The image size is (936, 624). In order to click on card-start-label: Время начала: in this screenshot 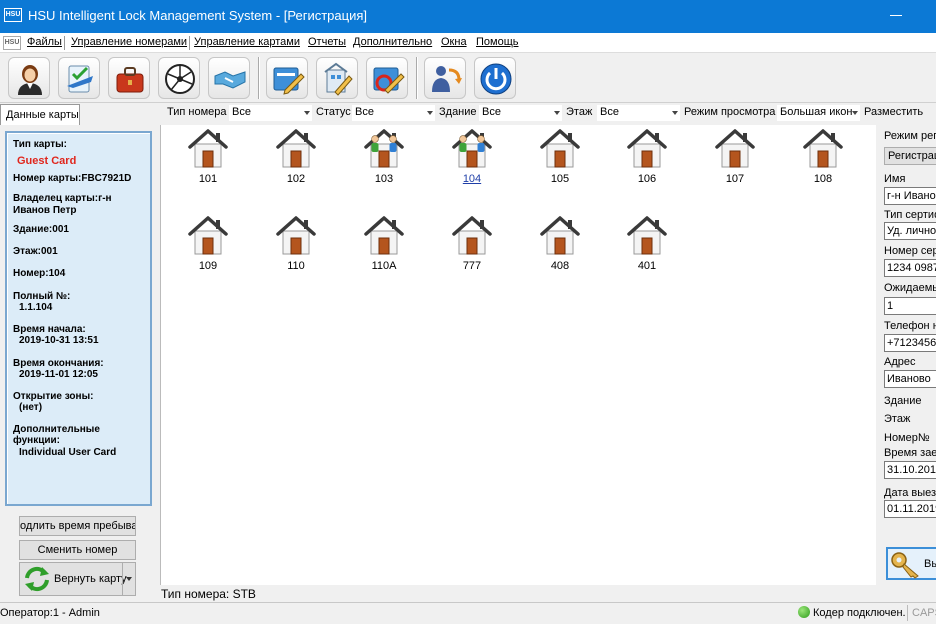, I will do `click(49, 329)`.